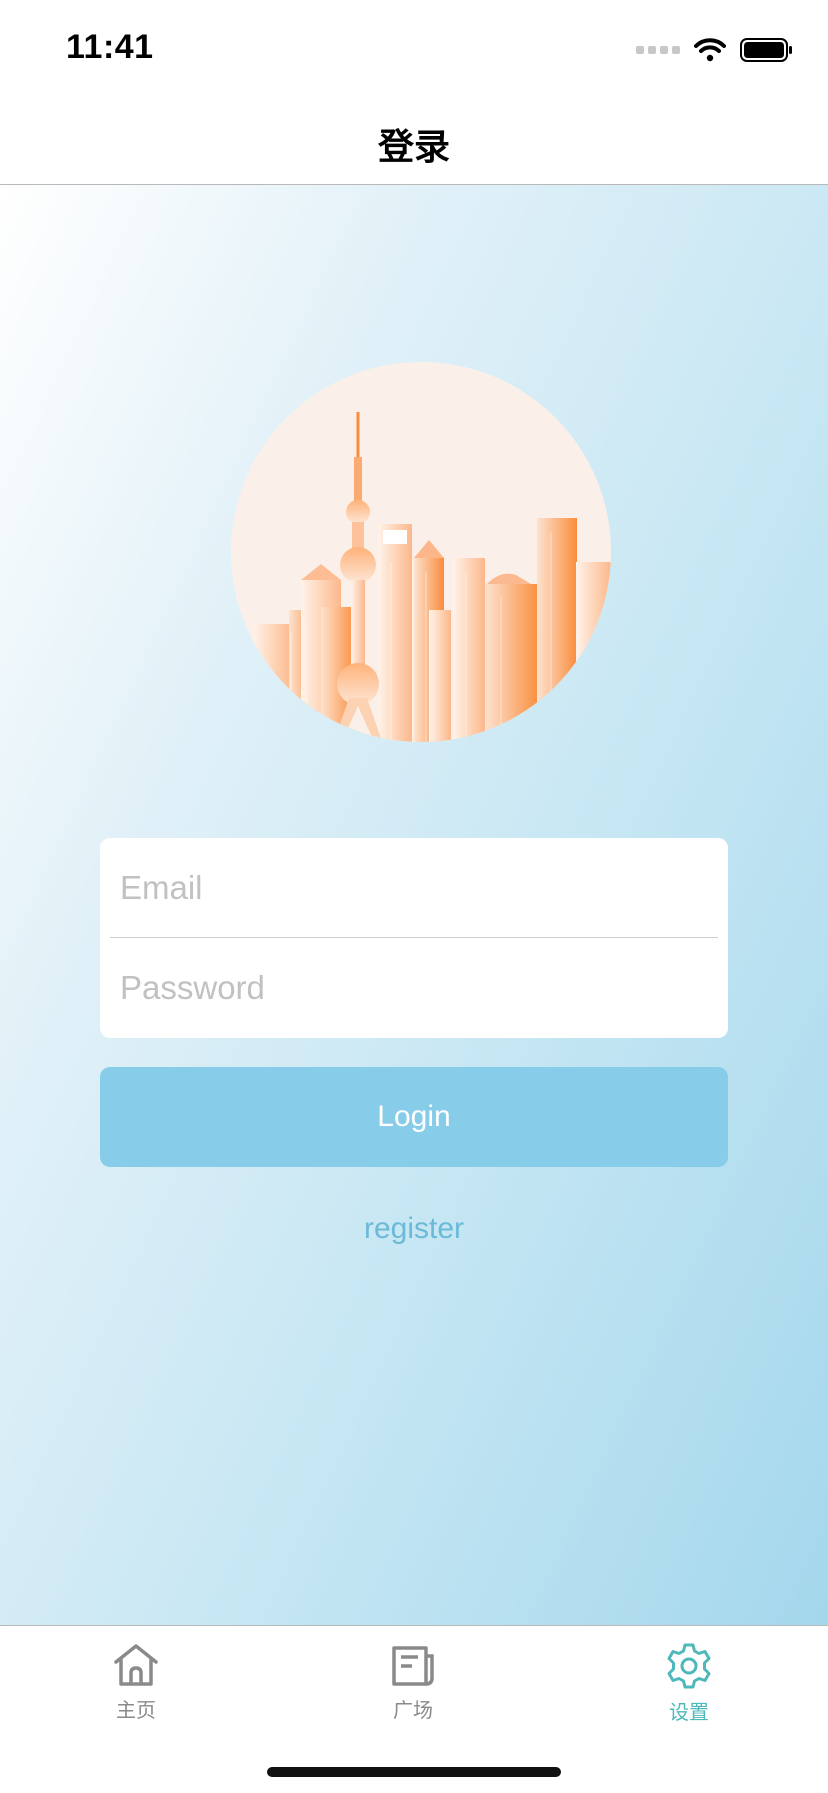 This screenshot has width=828, height=1793. I want to click on tab-square: 广场, so click(413, 1682).